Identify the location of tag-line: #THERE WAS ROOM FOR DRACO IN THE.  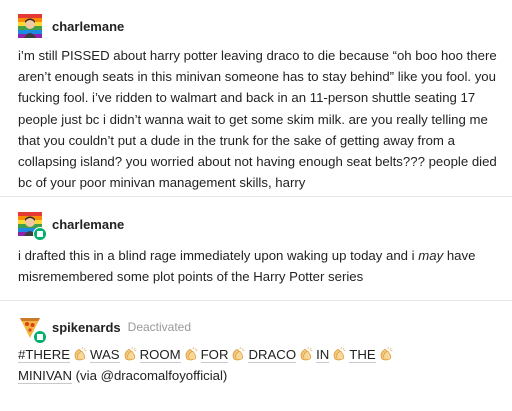
(207, 355).